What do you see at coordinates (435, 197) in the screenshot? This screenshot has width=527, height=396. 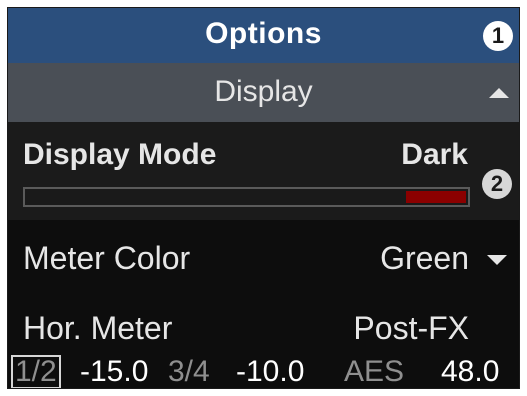 I see `display-mode-slider-fill` at bounding box center [435, 197].